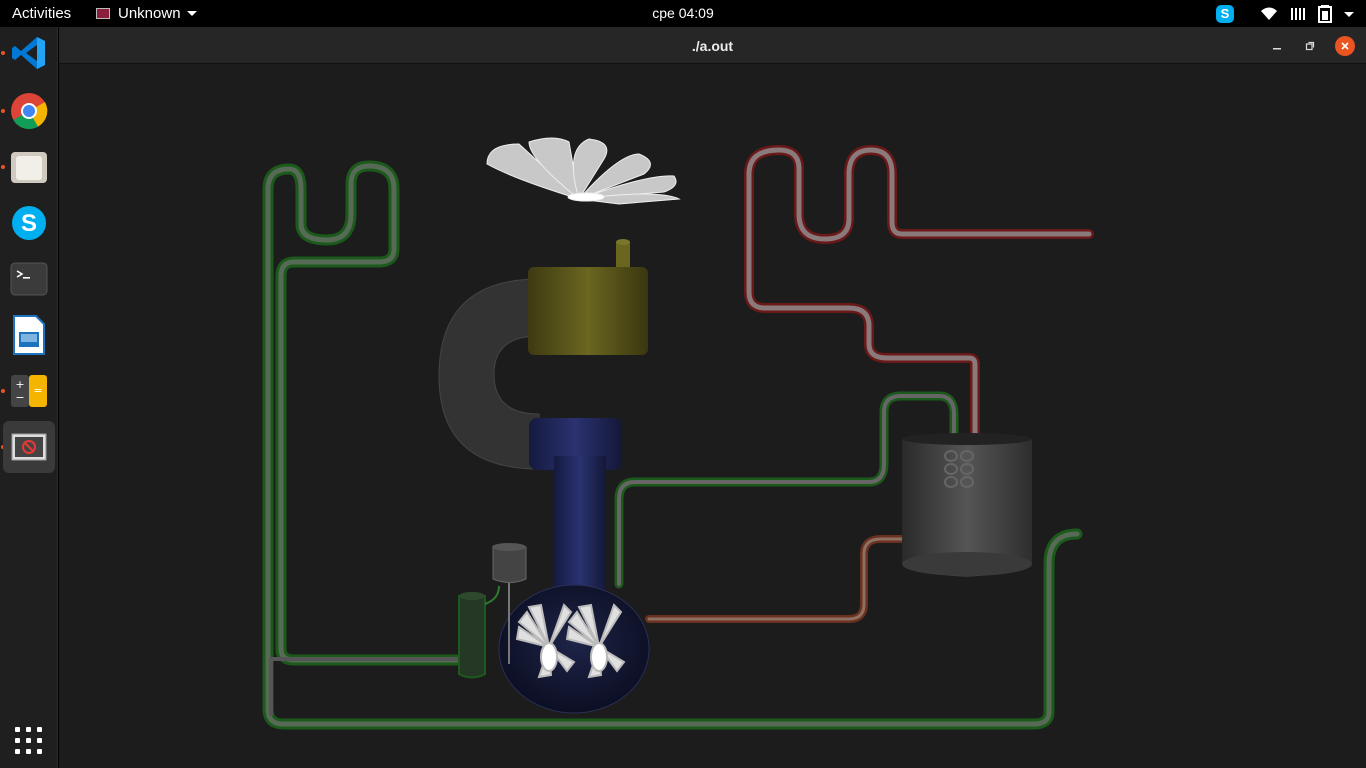  I want to click on pump-canister, so click(479, 632).